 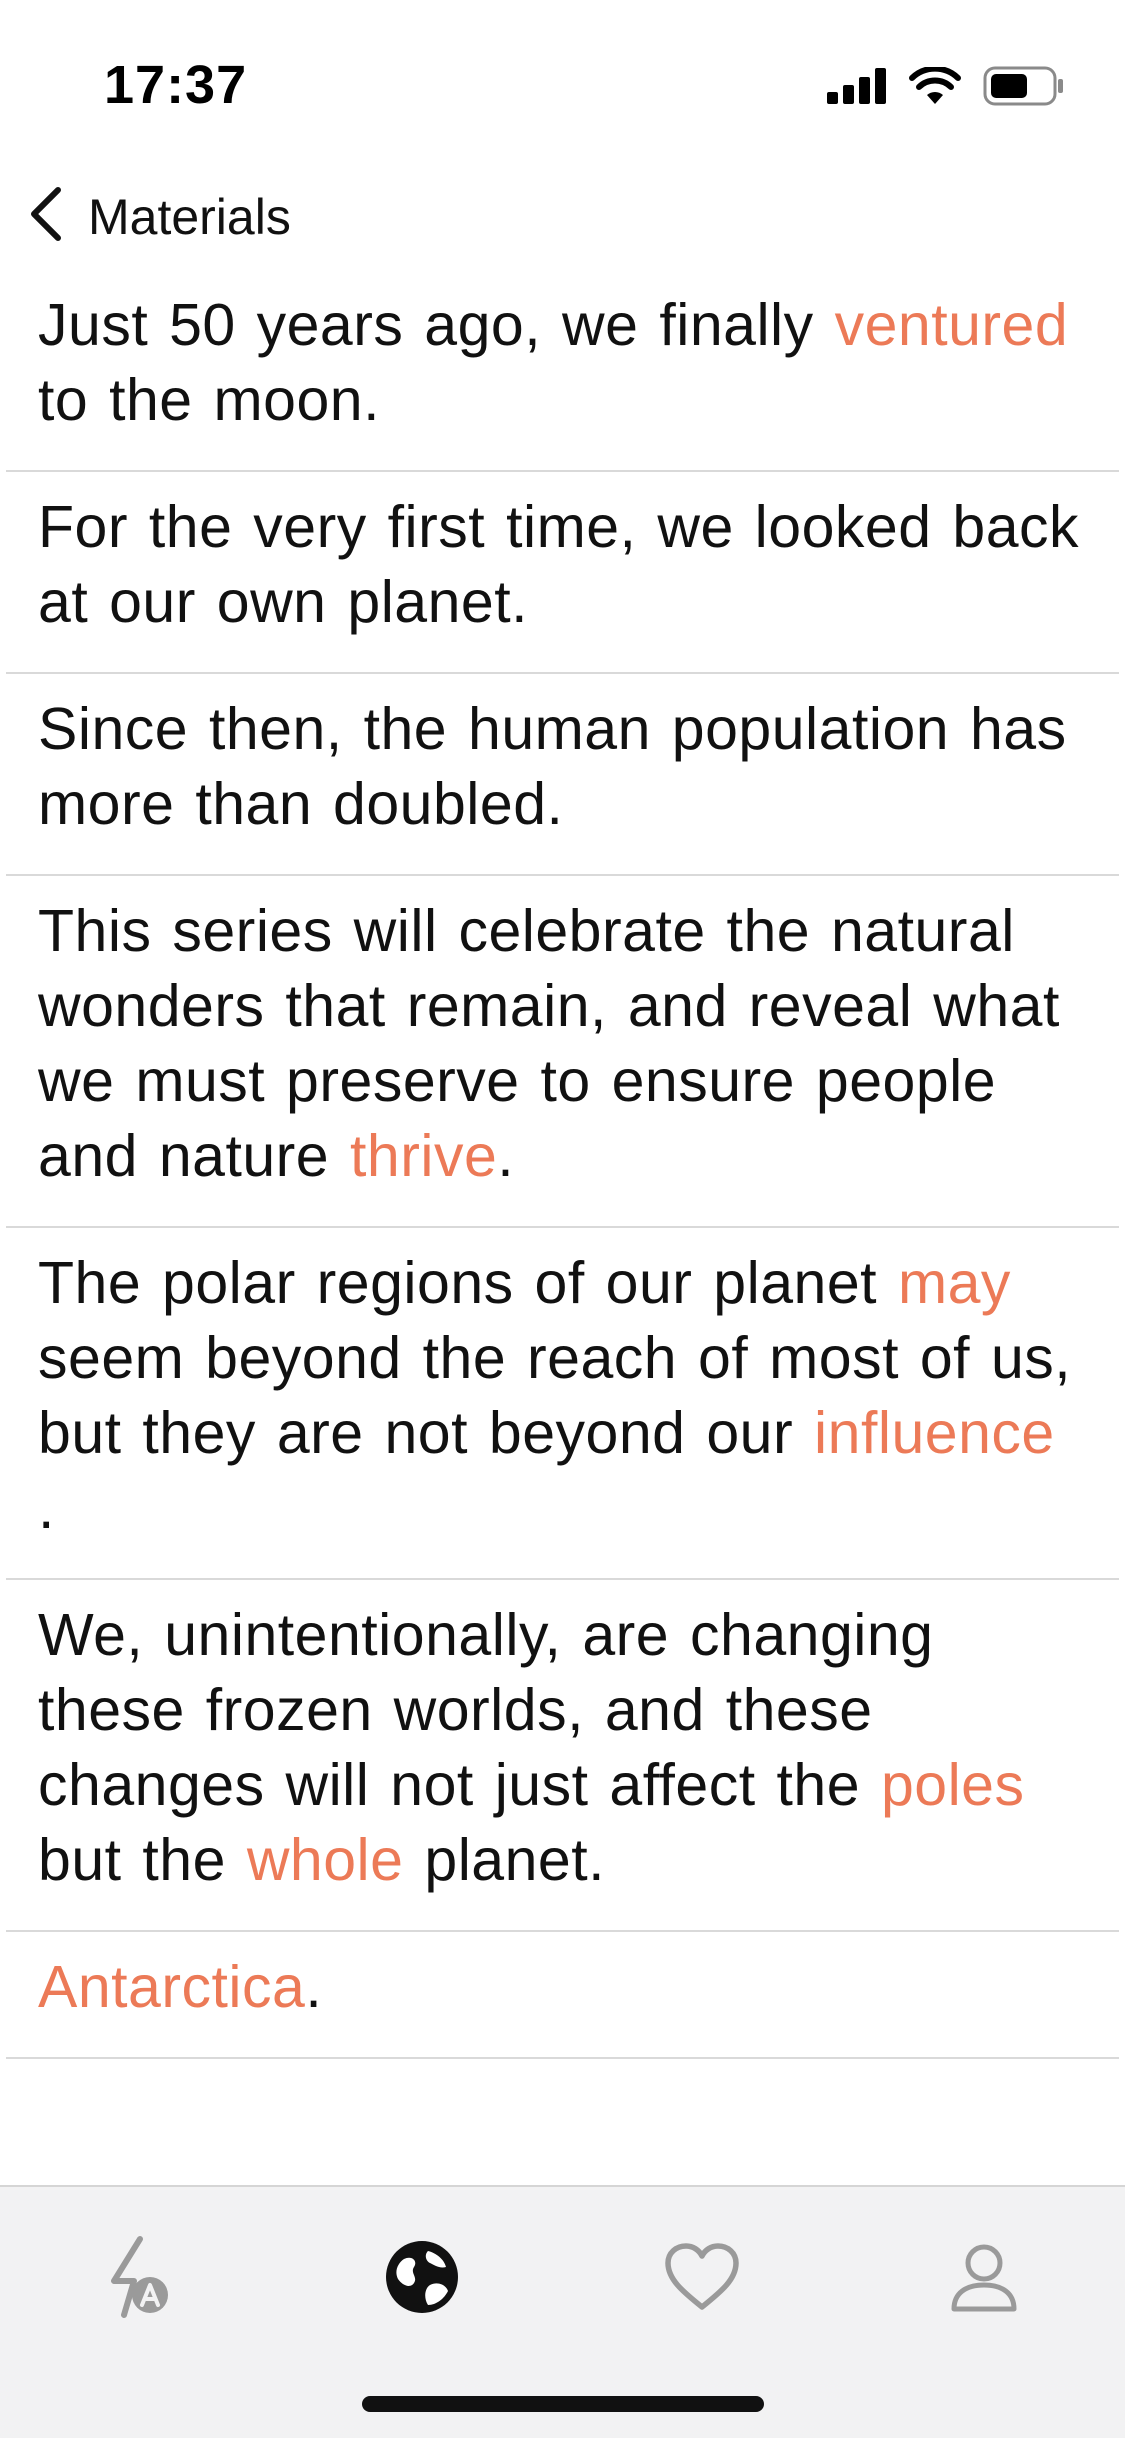 What do you see at coordinates (176, 85) in the screenshot?
I see `status-time: 17:37` at bounding box center [176, 85].